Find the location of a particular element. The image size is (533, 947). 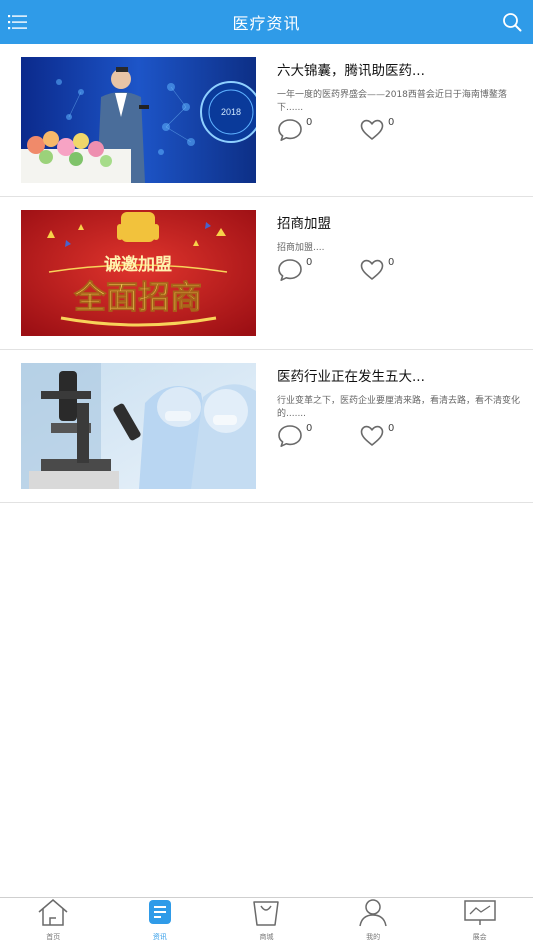

tab-mine: 我的 is located at coordinates (373, 922).